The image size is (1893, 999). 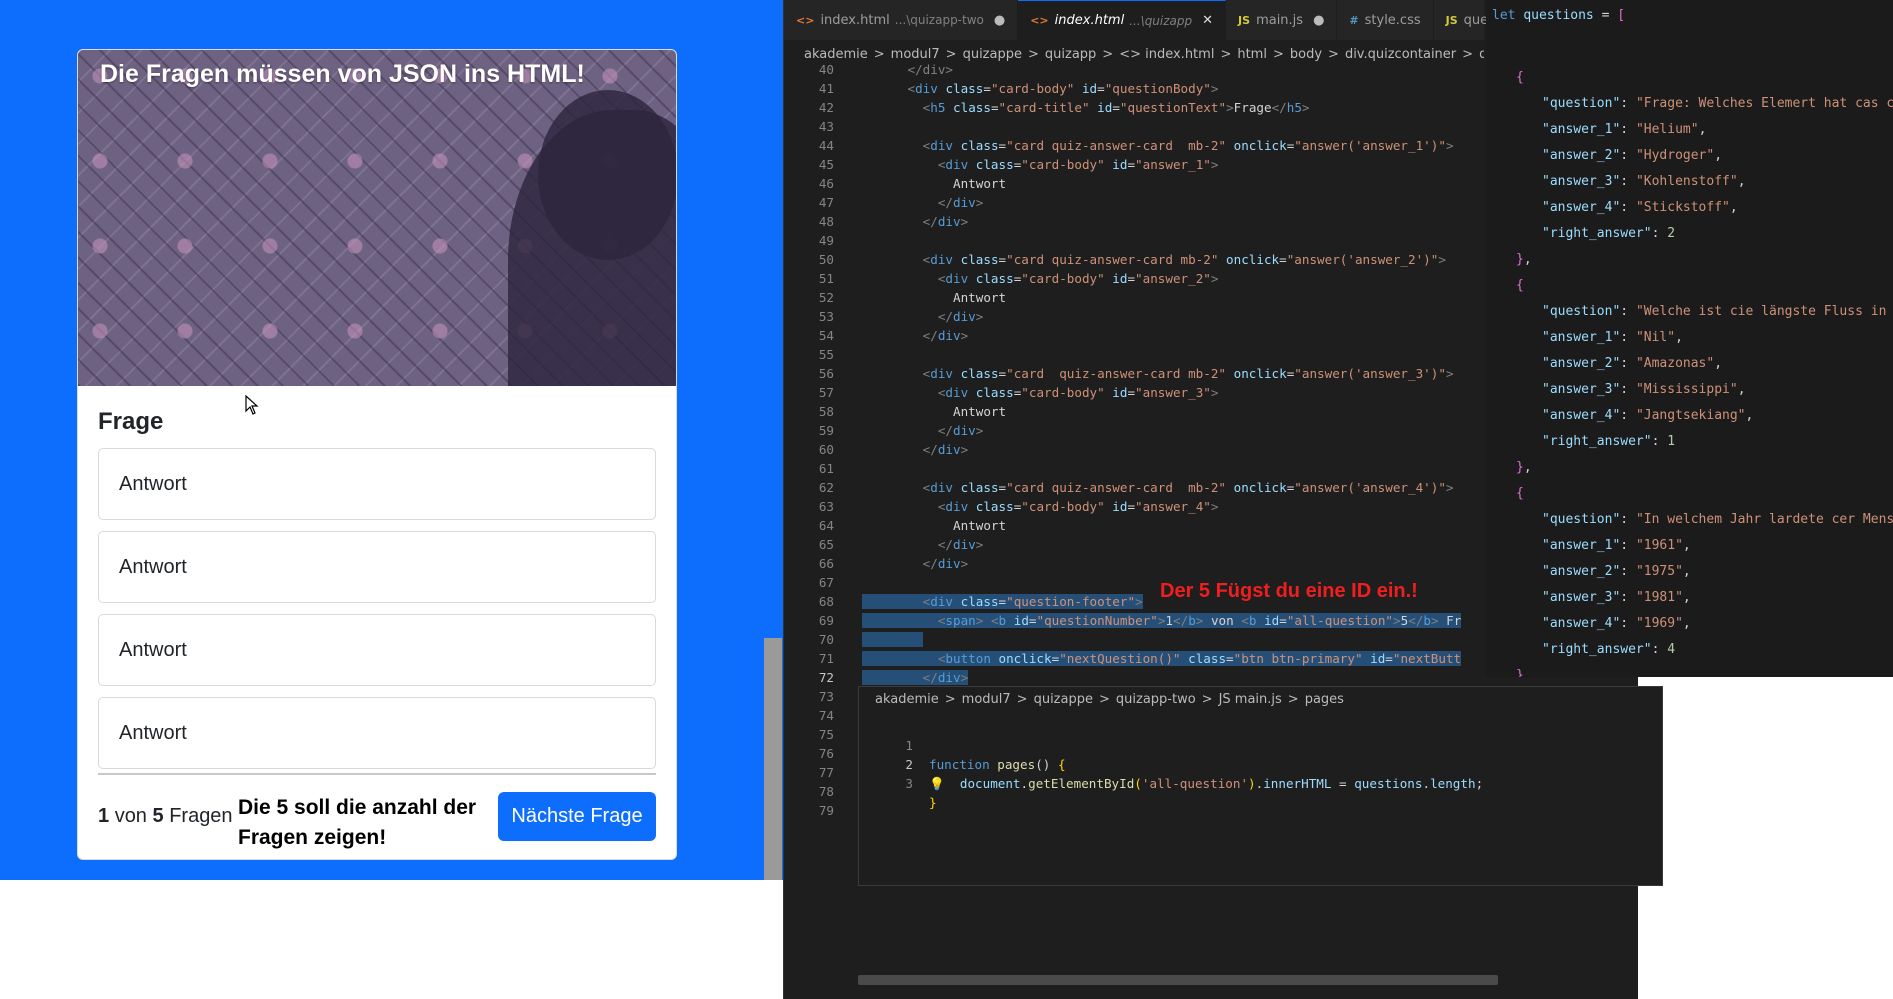 I want to click on breadcrumb-item: JS main.js, so click(x=1250, y=699).